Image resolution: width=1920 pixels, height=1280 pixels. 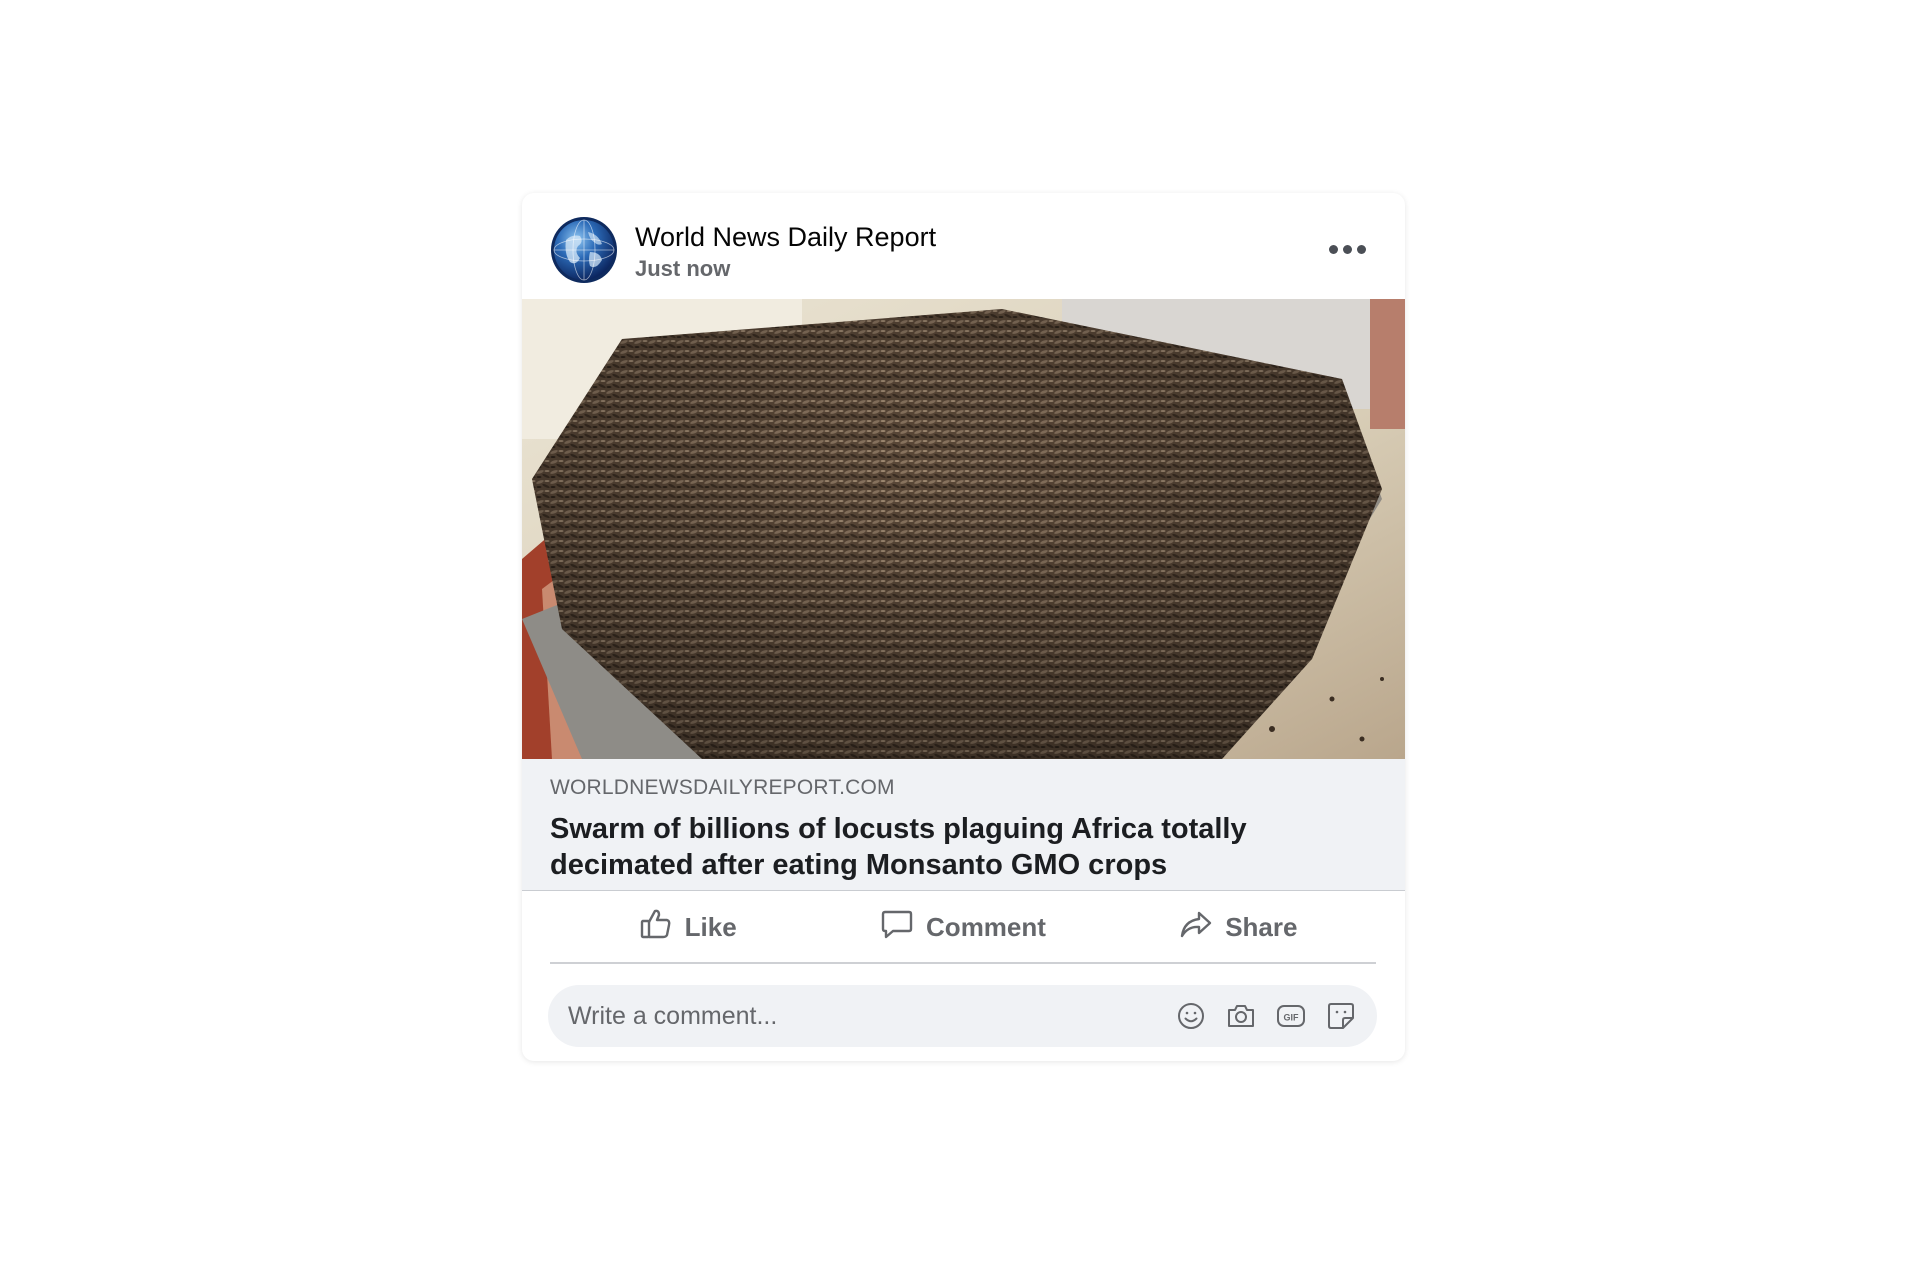 What do you see at coordinates (986, 926) in the screenshot?
I see `comment-label: Comment` at bounding box center [986, 926].